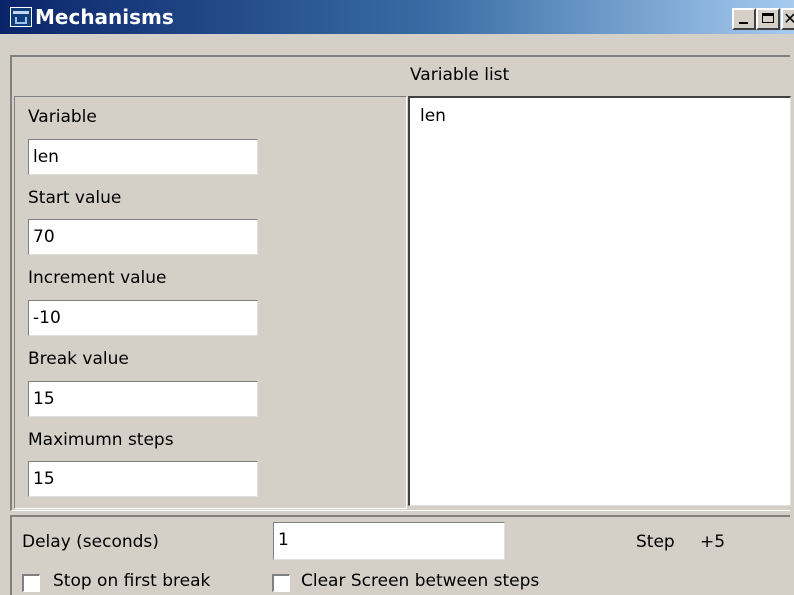 Image resolution: width=794 pixels, height=595 pixels. Describe the element at coordinates (143, 157) in the screenshot. I see `variable-input: len` at that location.